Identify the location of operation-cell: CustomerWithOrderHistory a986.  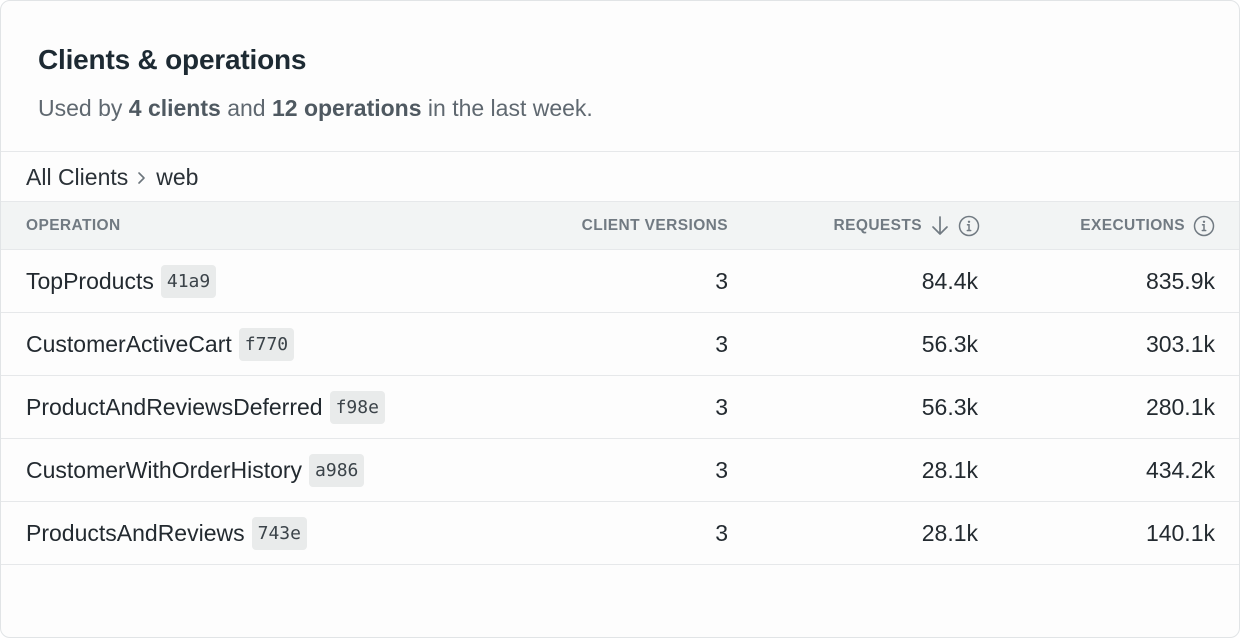
(195, 470).